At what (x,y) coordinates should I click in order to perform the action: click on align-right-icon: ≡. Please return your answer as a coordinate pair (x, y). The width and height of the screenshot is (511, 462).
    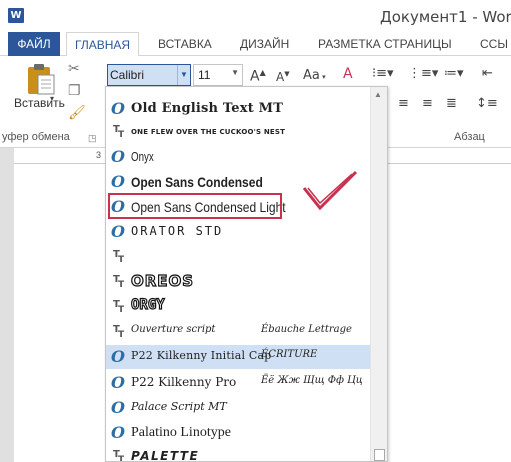
    Looking at the image, I should click on (427, 103).